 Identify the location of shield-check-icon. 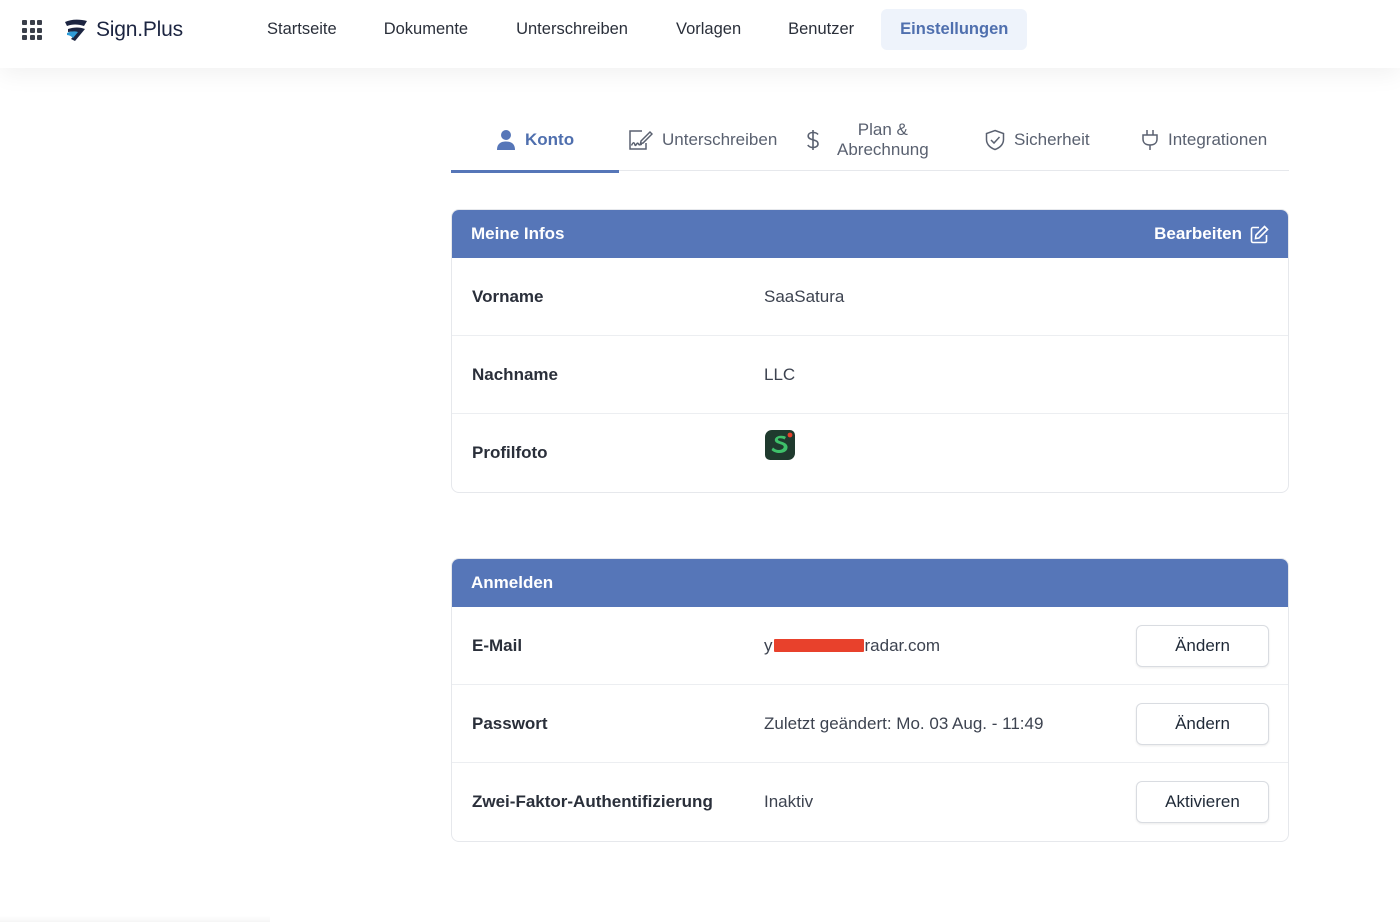
(995, 139).